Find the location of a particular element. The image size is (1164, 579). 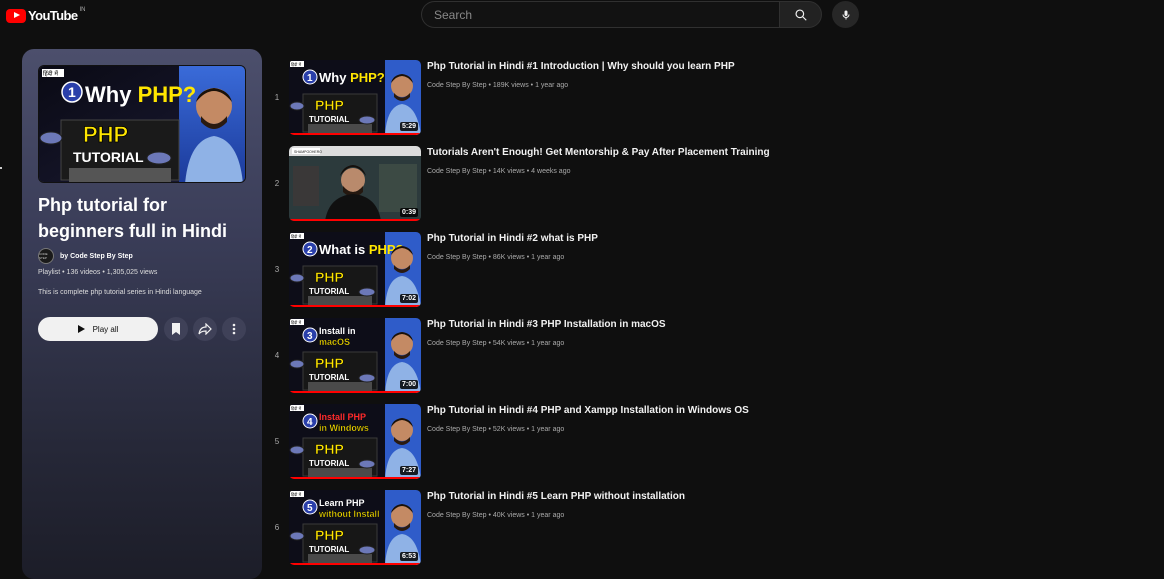

video-title: Php Tutorial in Hindi #2 what is PHP is located at coordinates (627, 239).